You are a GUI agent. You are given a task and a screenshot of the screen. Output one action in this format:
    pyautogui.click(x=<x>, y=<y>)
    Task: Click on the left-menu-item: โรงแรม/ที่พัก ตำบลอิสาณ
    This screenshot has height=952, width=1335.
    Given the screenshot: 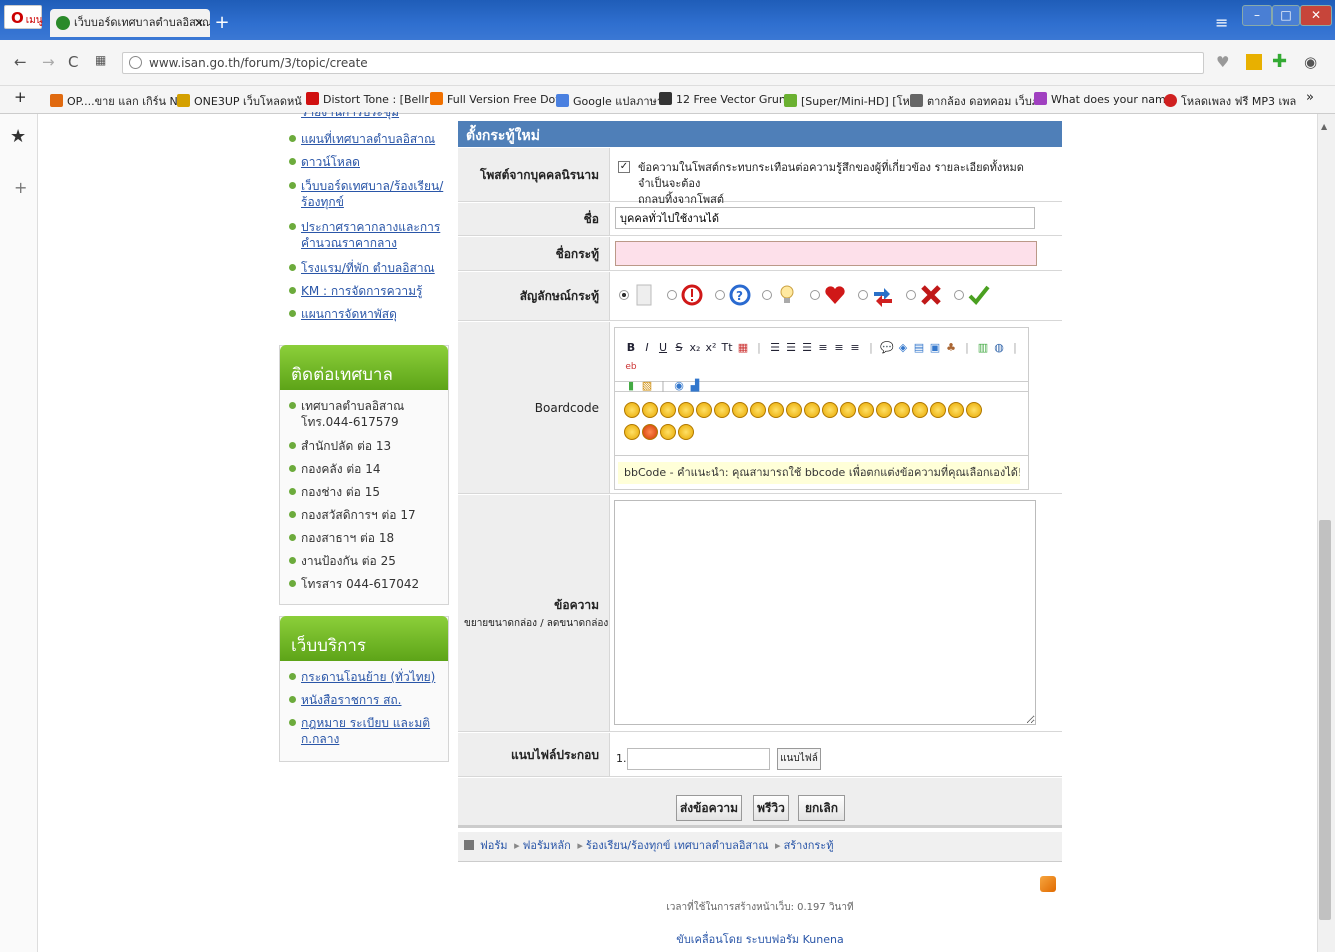 What is the action you would take?
    pyautogui.click(x=370, y=268)
    